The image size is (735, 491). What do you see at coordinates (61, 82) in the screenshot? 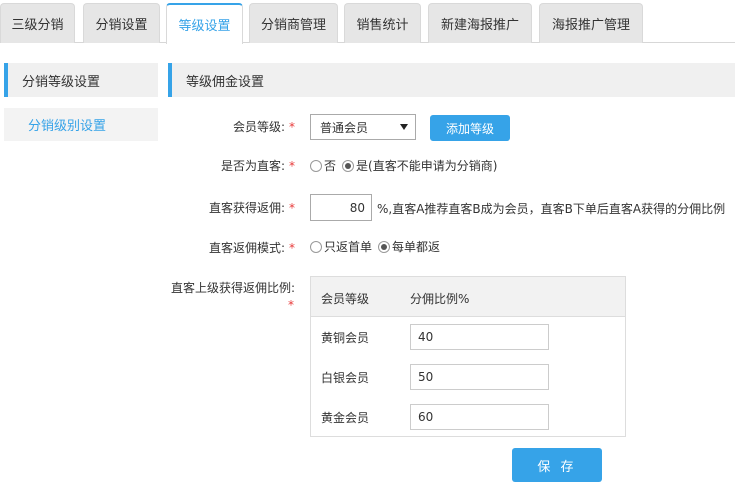
I see `sidebar-header-label: 分销等级设置` at bounding box center [61, 82].